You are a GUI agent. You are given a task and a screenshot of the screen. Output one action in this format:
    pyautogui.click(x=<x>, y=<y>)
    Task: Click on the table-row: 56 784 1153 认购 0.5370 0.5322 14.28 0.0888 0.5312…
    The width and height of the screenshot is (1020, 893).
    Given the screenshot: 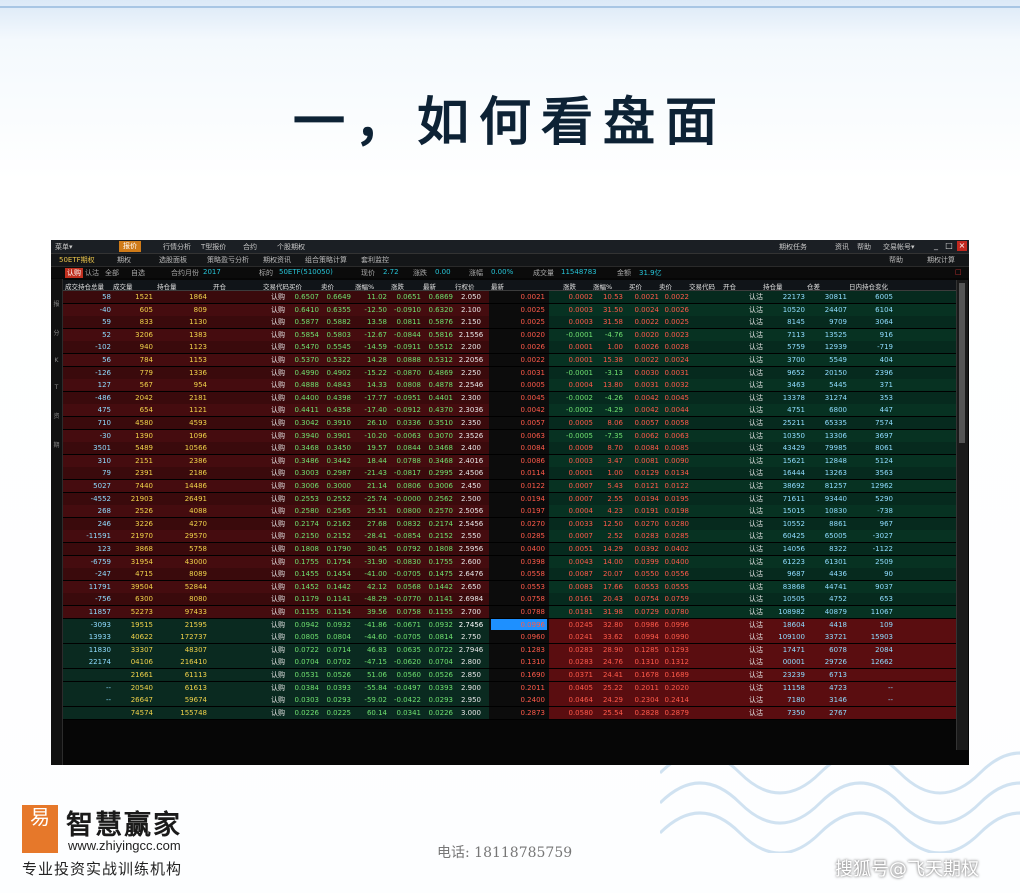 What is the action you would take?
    pyautogui.click(x=509, y=360)
    